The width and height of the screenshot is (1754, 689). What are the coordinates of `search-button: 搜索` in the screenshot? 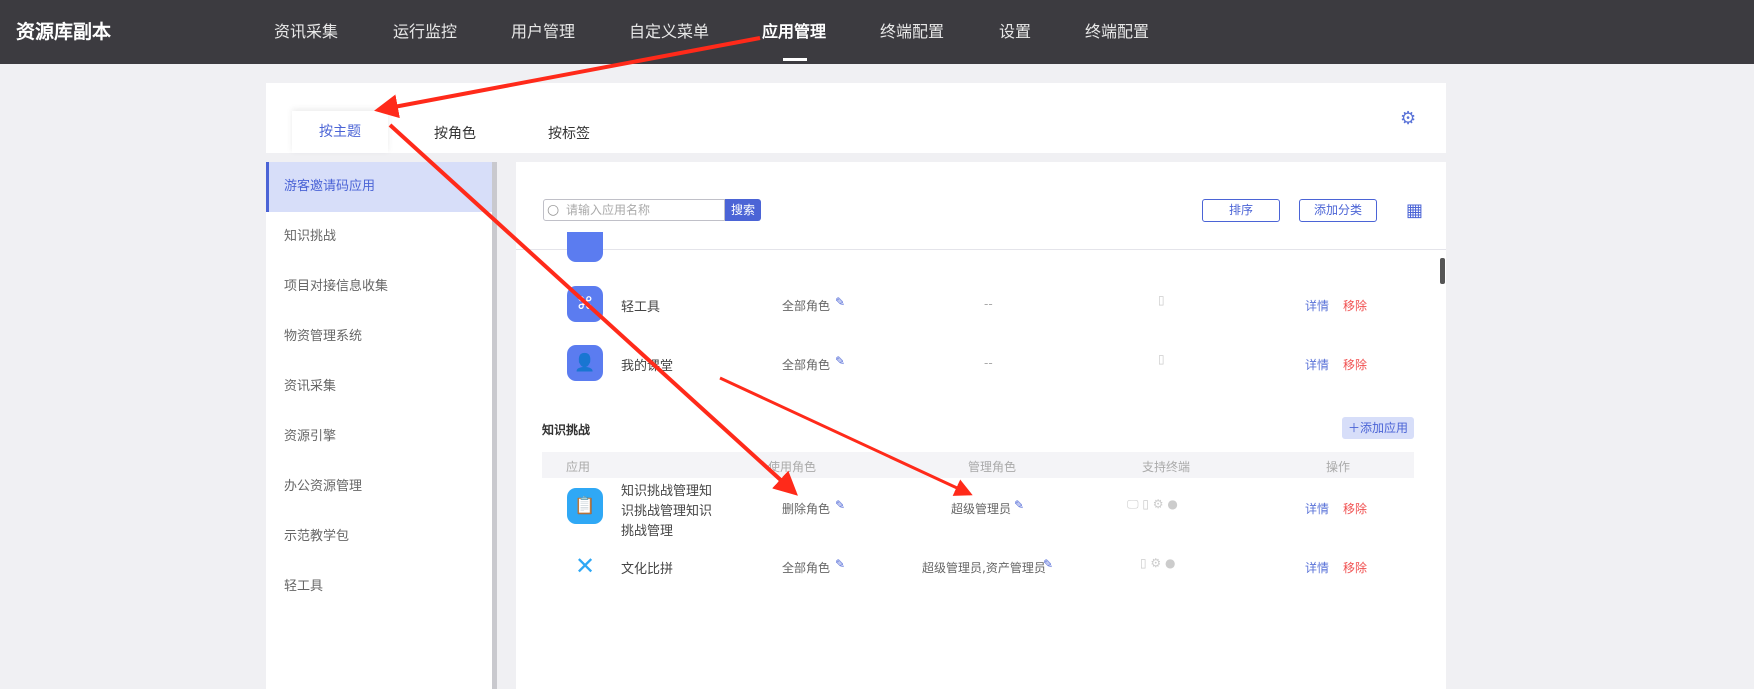 It's located at (743, 210).